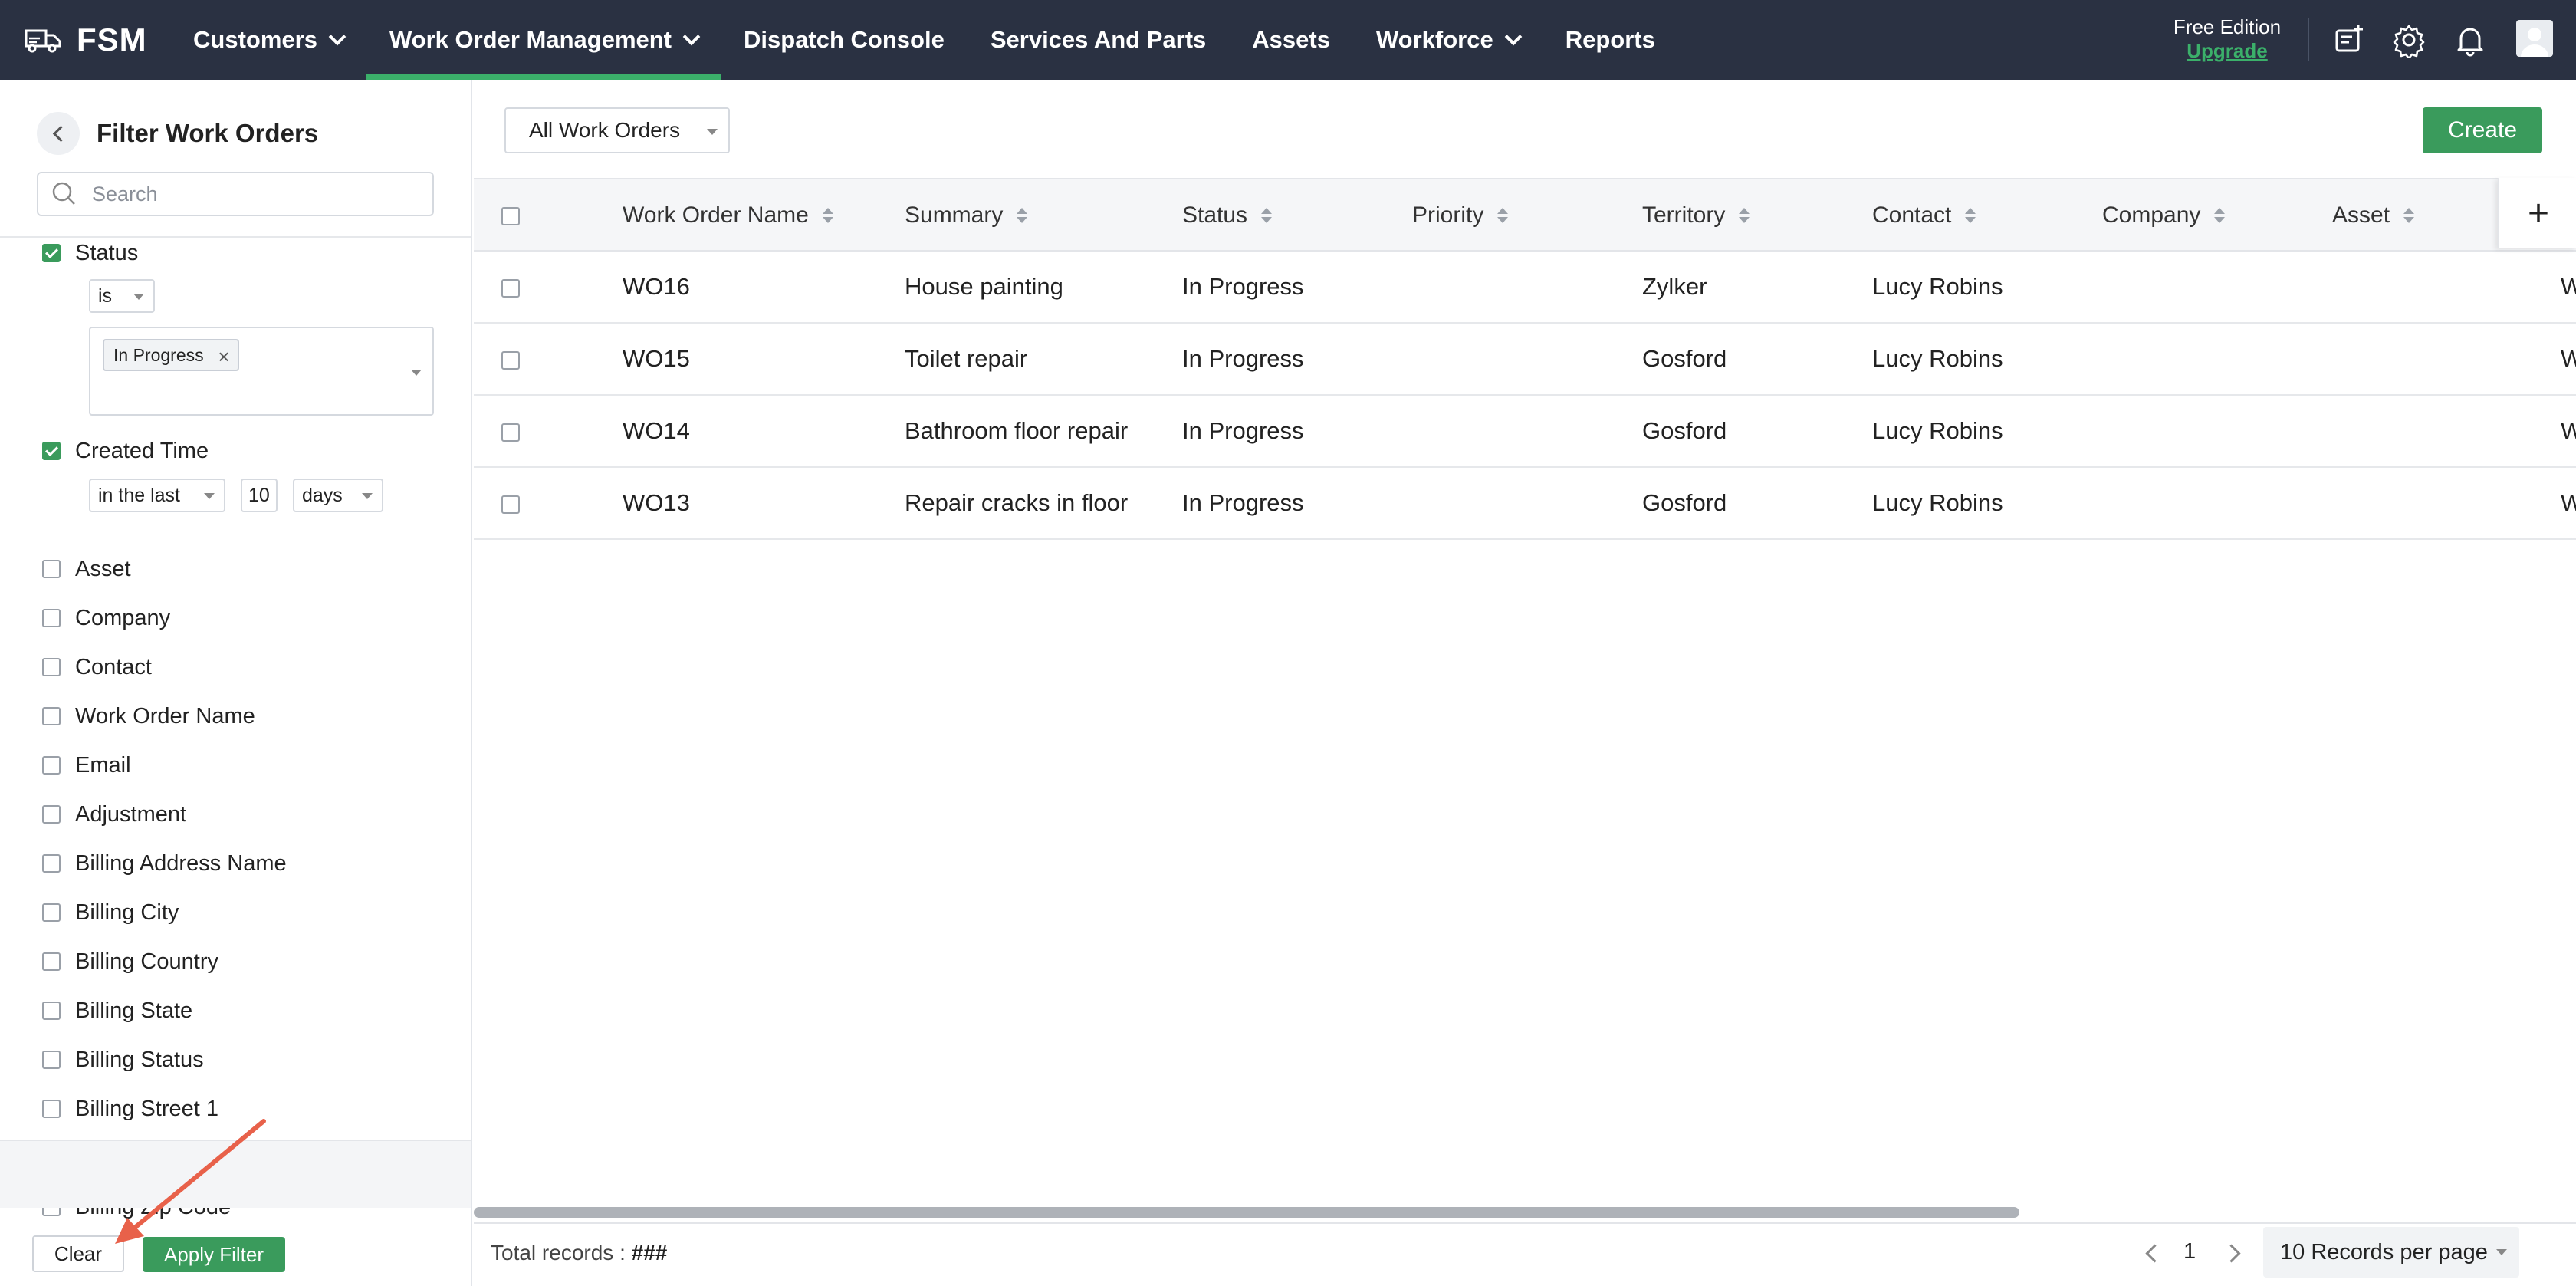 This screenshot has height=1286, width=2576. I want to click on column-header-asset: Asset, so click(2374, 215).